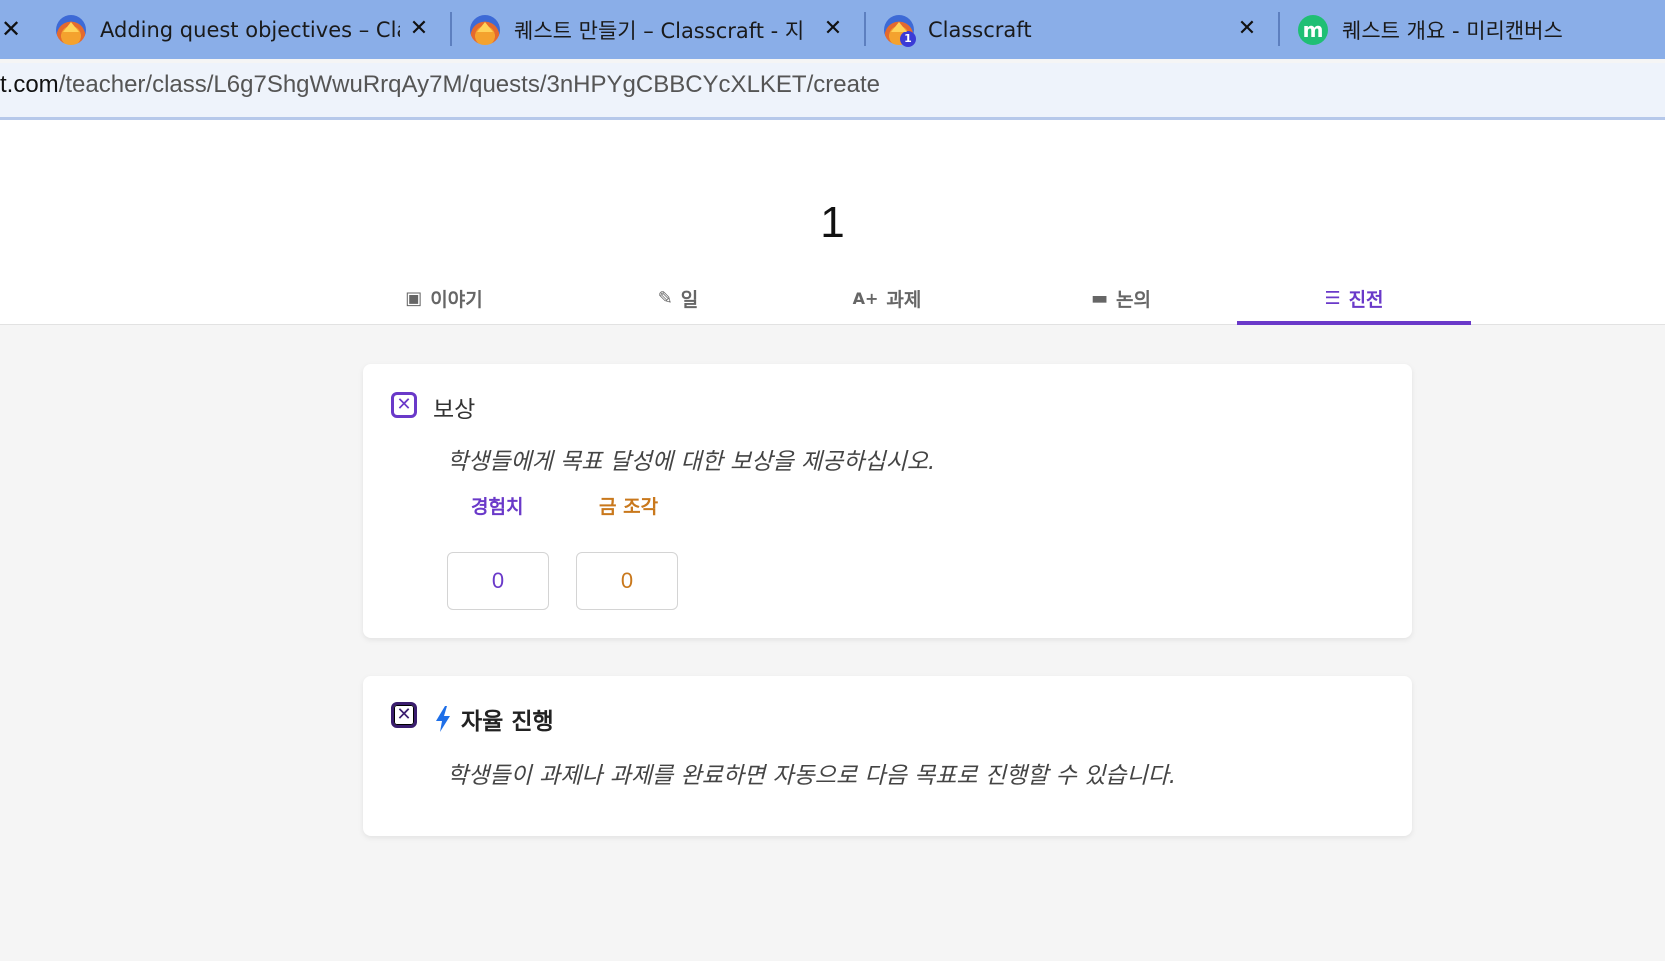  Describe the element at coordinates (404, 405) in the screenshot. I see `reward-toggle-checkbox: ✕` at that location.